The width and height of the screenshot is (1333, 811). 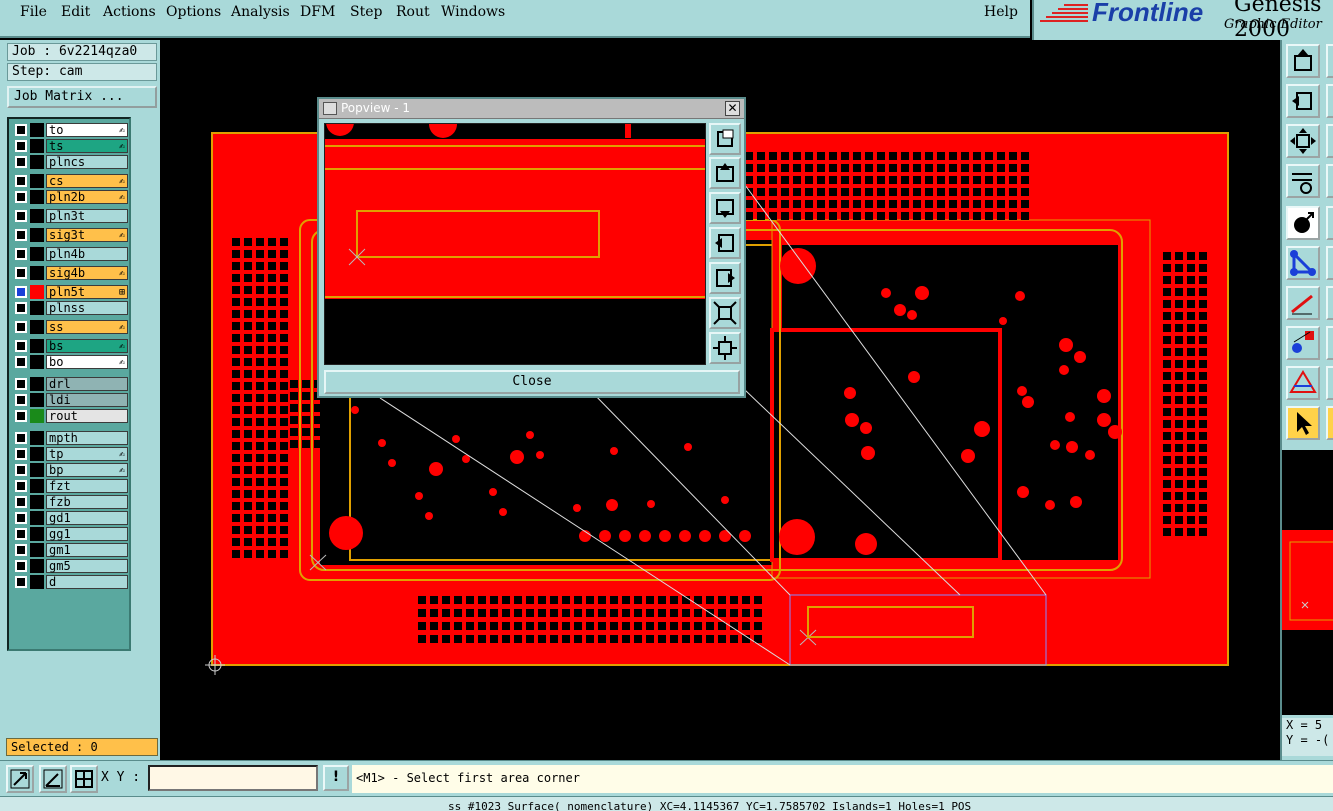 What do you see at coordinates (330, 108) in the screenshot?
I see `window-menu-icon` at bounding box center [330, 108].